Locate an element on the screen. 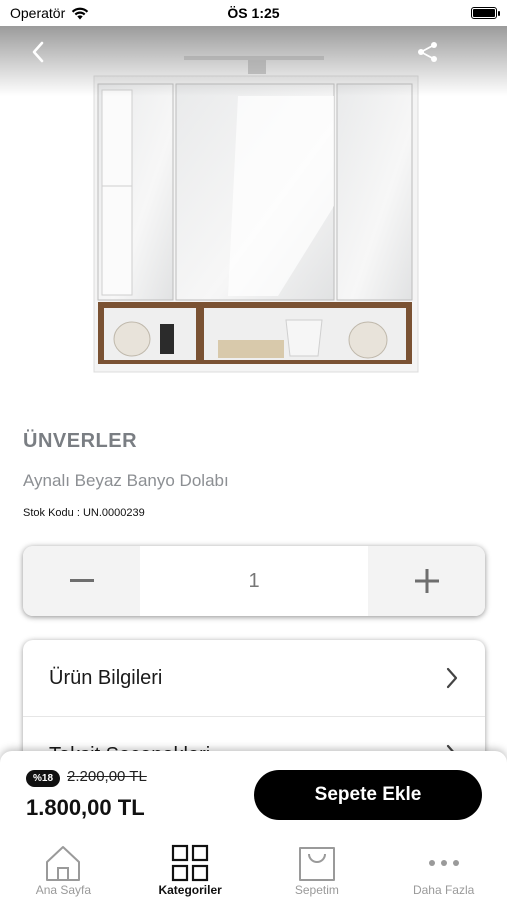 Image resolution: width=507 pixels, height=900 pixels. chevron-left-icon is located at coordinates (38, 52).